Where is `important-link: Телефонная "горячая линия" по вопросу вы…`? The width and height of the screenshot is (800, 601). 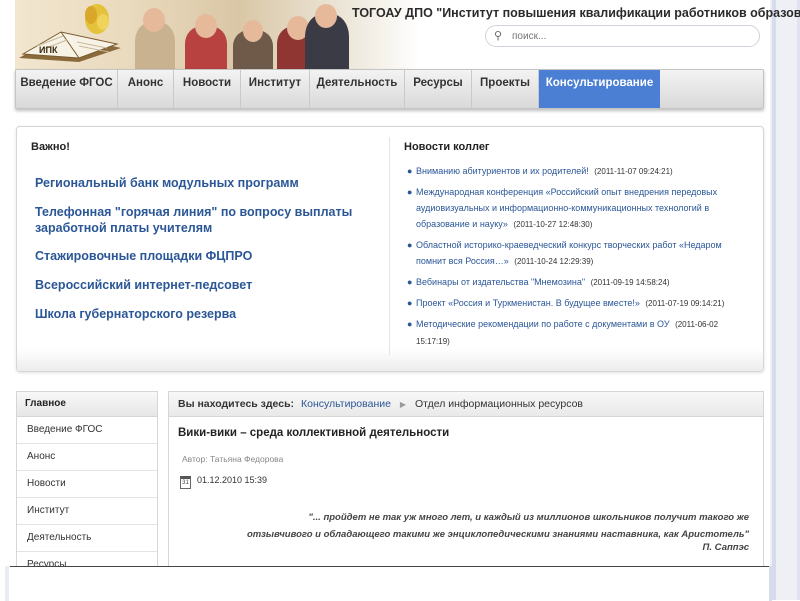
important-link: Телефонная "горячая линия" по вопросу вы… is located at coordinates (200, 220).